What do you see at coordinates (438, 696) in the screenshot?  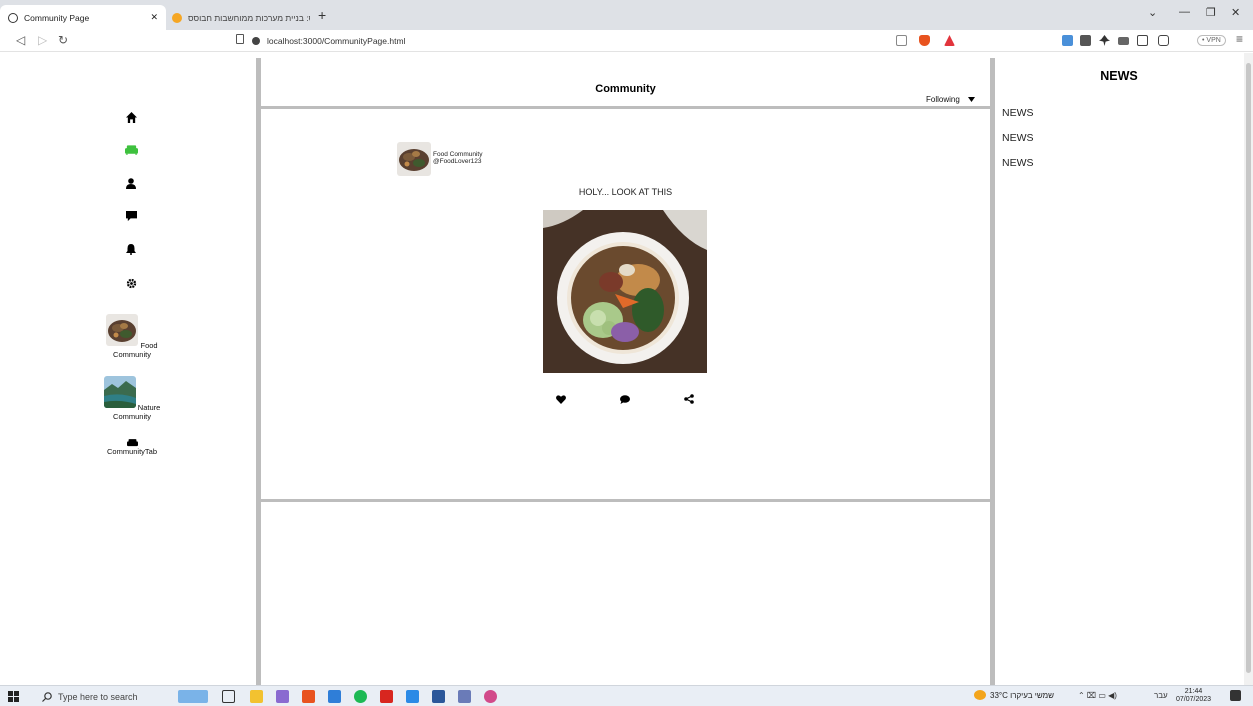 I see `word-icon` at bounding box center [438, 696].